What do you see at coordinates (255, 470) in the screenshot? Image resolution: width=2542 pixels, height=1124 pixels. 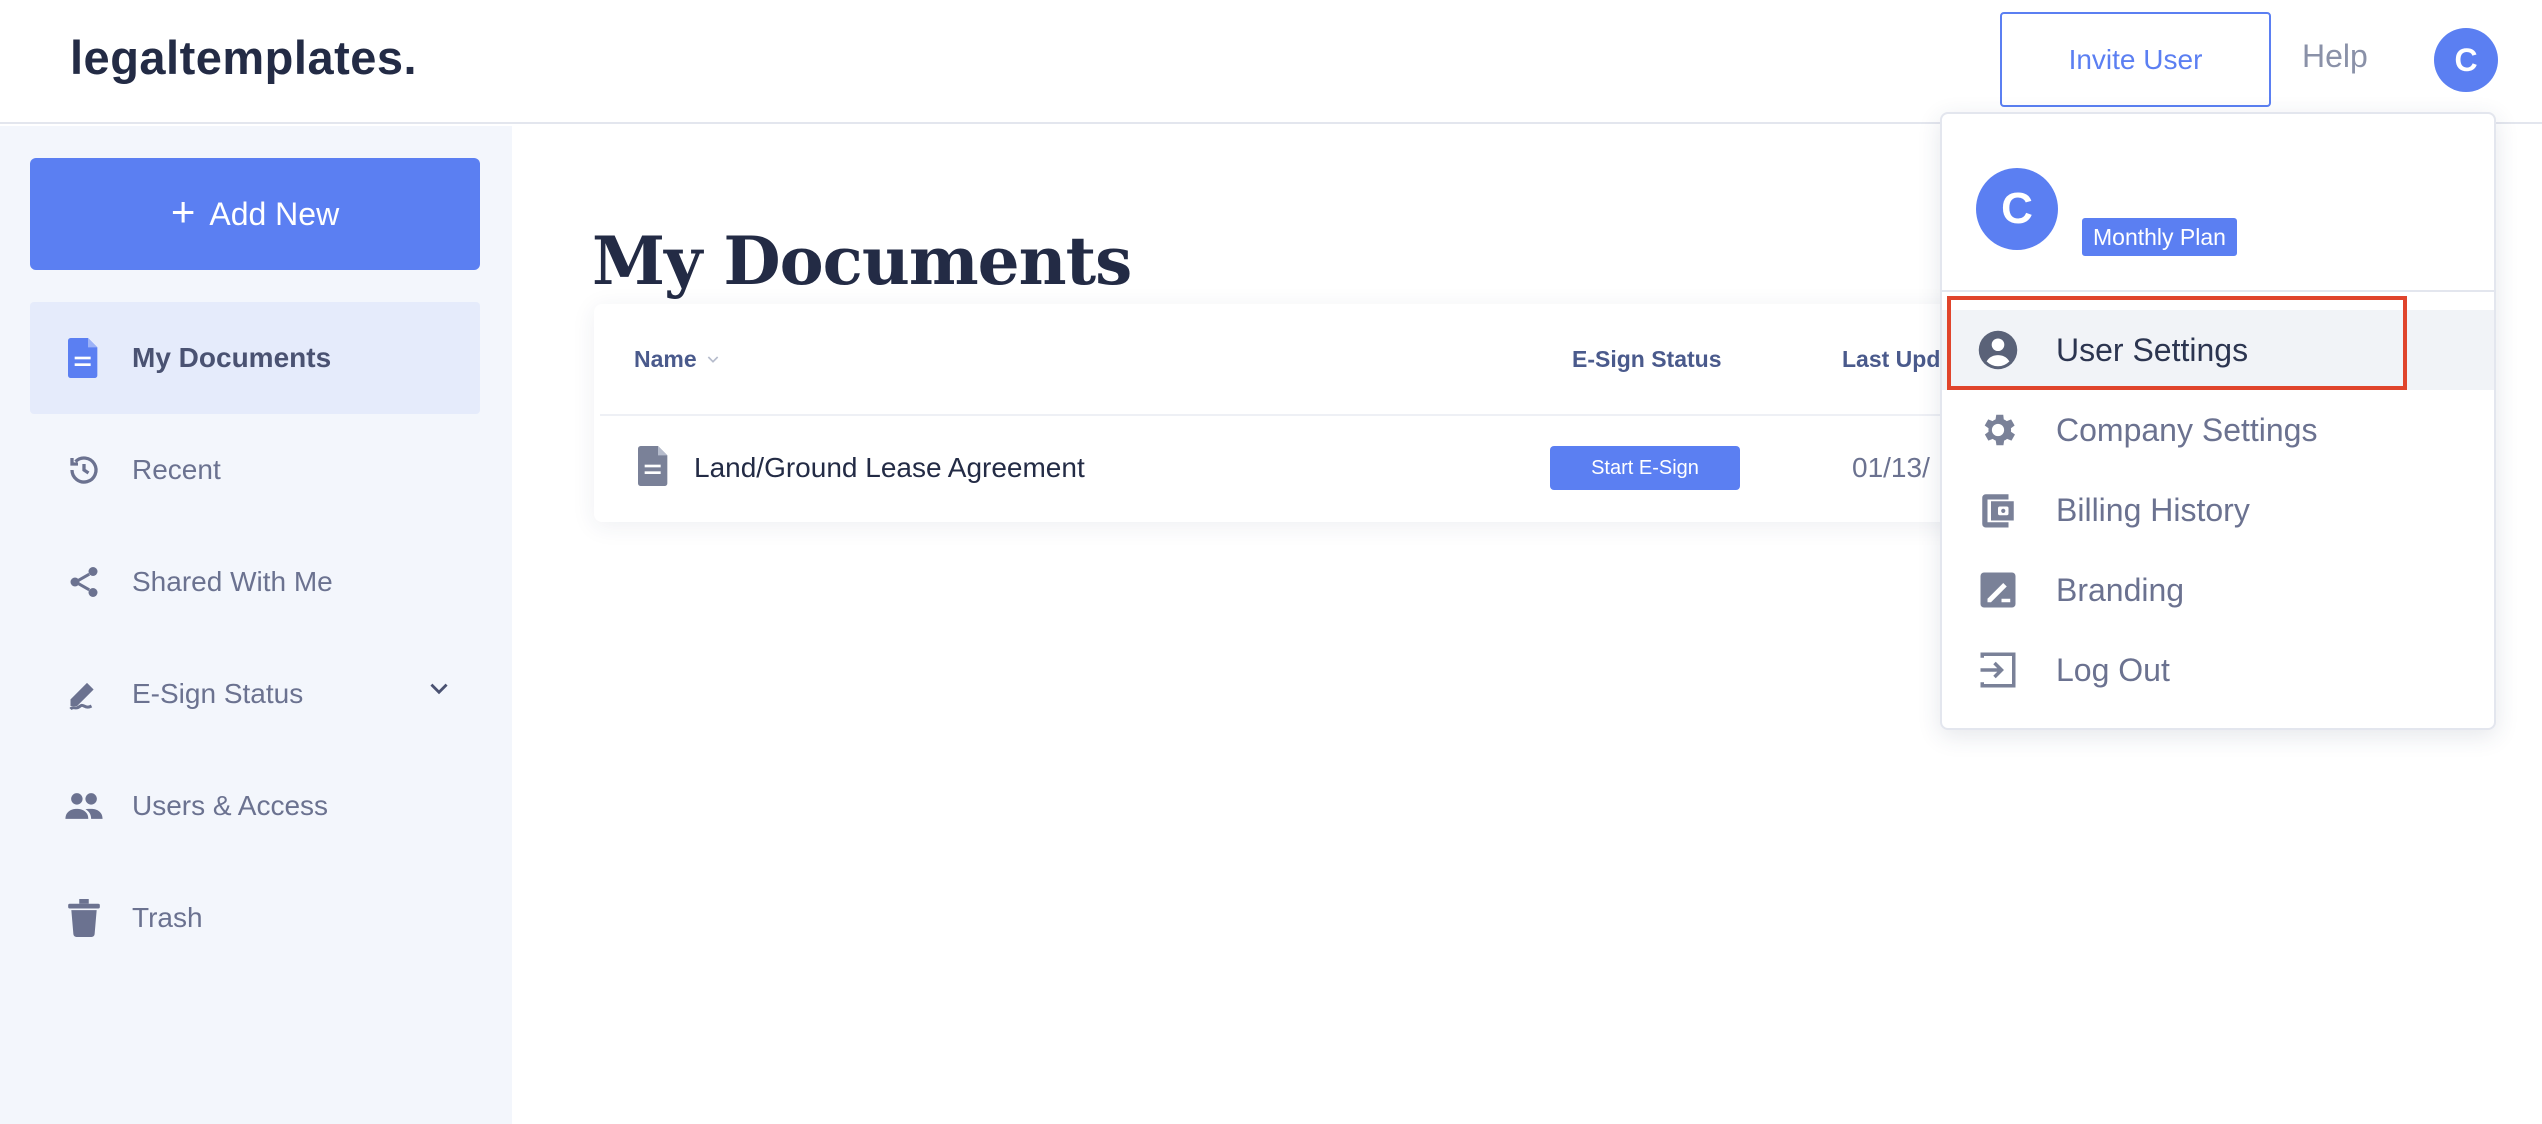 I see `sidebar-item-recent: Recent` at bounding box center [255, 470].